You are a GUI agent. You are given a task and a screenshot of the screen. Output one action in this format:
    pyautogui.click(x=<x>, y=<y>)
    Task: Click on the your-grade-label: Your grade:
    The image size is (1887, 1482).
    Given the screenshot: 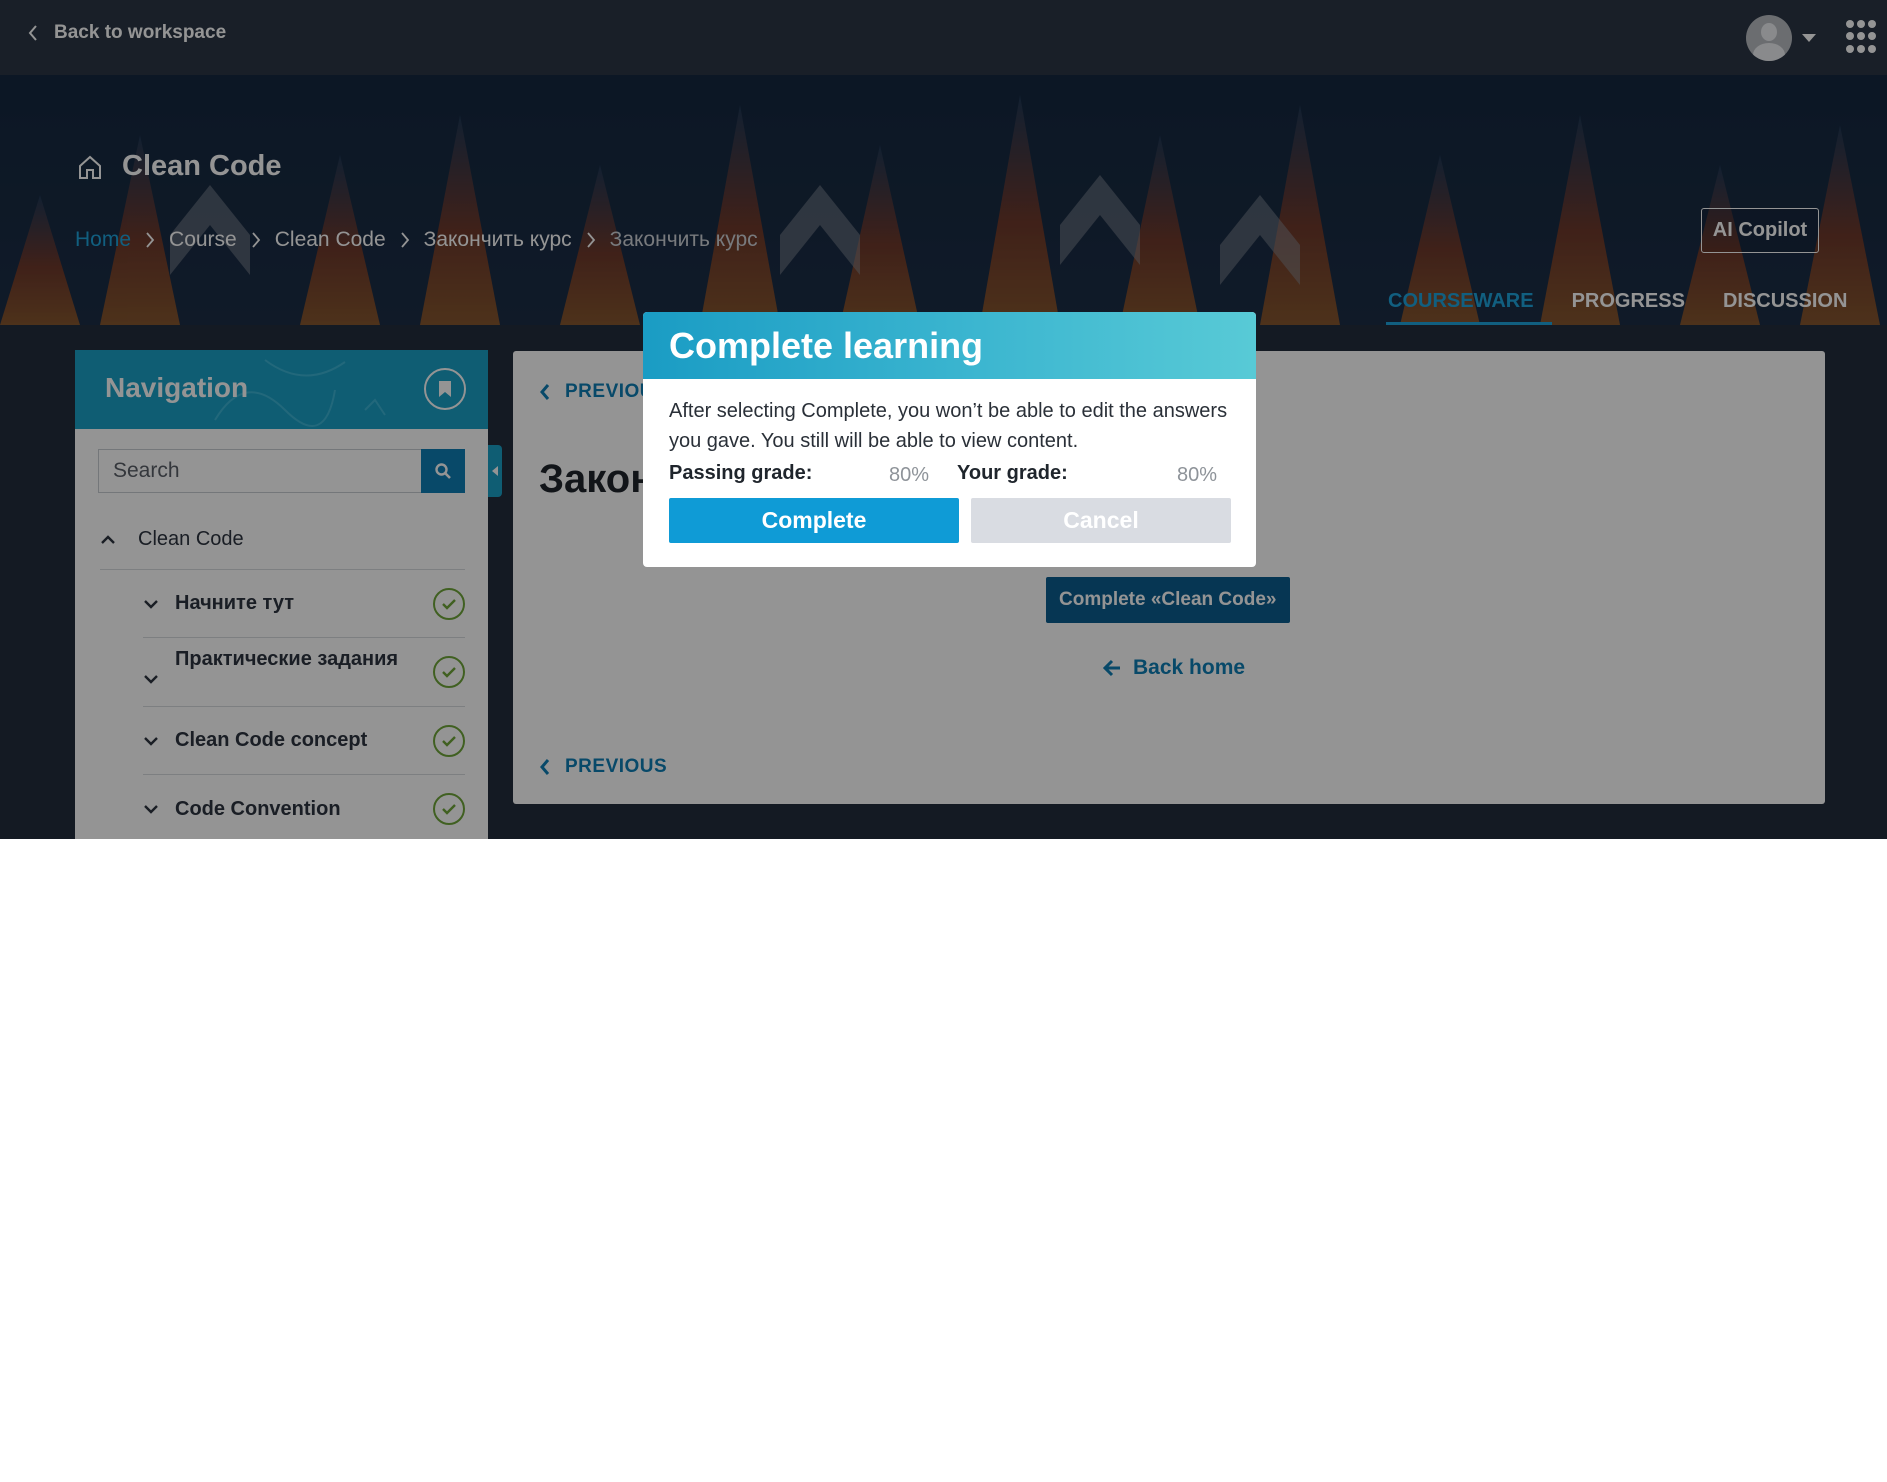 What is the action you would take?
    pyautogui.click(x=1012, y=473)
    